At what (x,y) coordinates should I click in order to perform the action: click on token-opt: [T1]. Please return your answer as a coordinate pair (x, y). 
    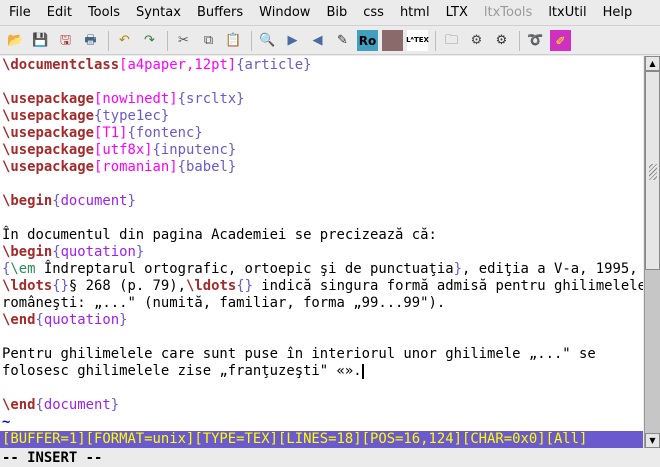
    Looking at the image, I should click on (111, 133).